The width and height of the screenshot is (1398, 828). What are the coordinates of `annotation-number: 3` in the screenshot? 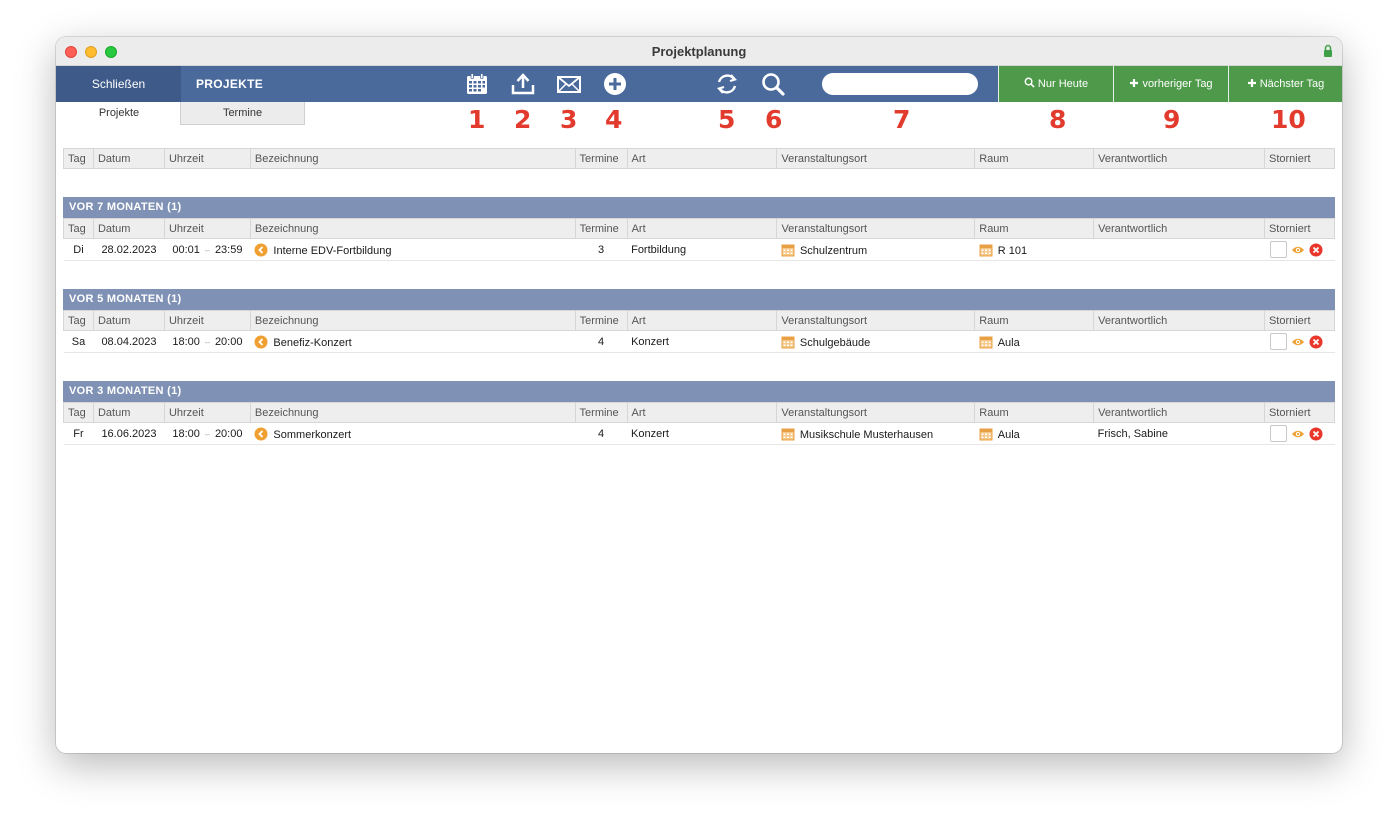 It's located at (569, 119).